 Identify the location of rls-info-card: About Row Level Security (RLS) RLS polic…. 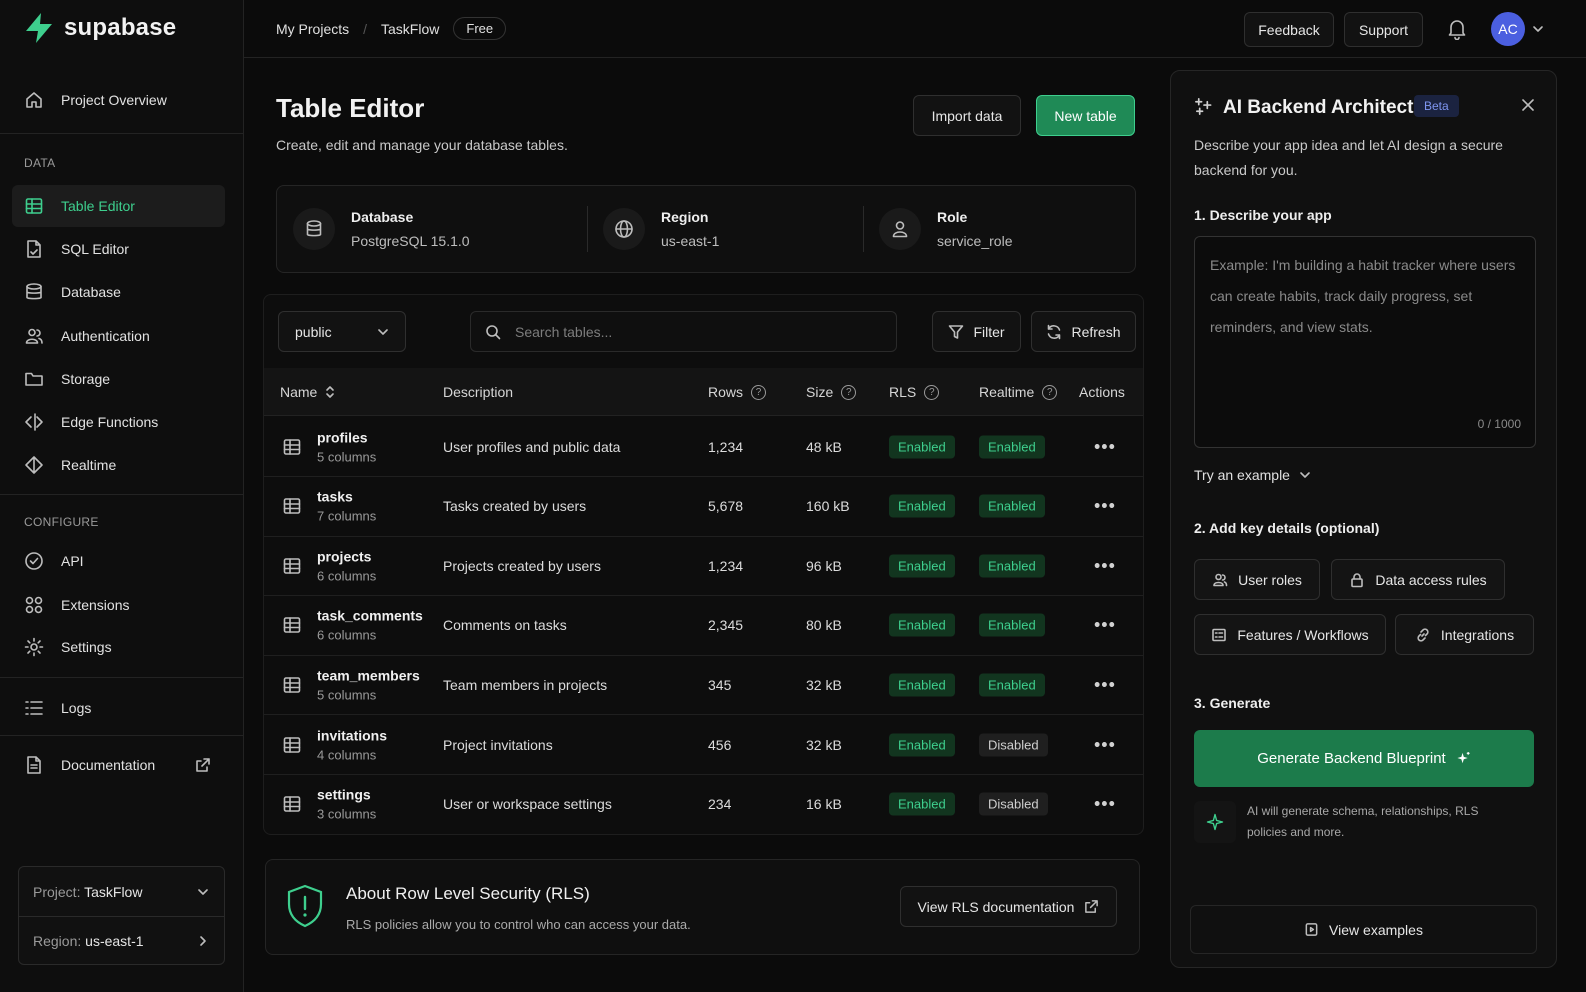
(702, 907).